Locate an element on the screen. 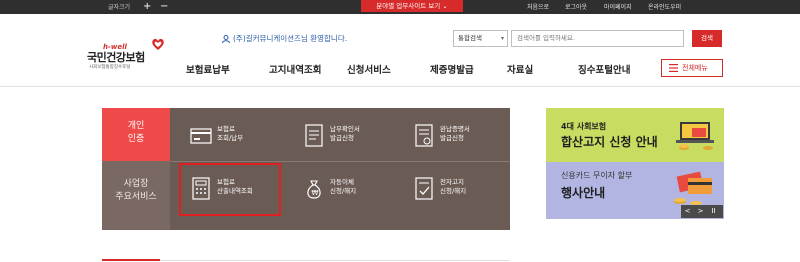 This screenshot has height=262, width=800. banner-prev-button: < is located at coordinates (687, 211).